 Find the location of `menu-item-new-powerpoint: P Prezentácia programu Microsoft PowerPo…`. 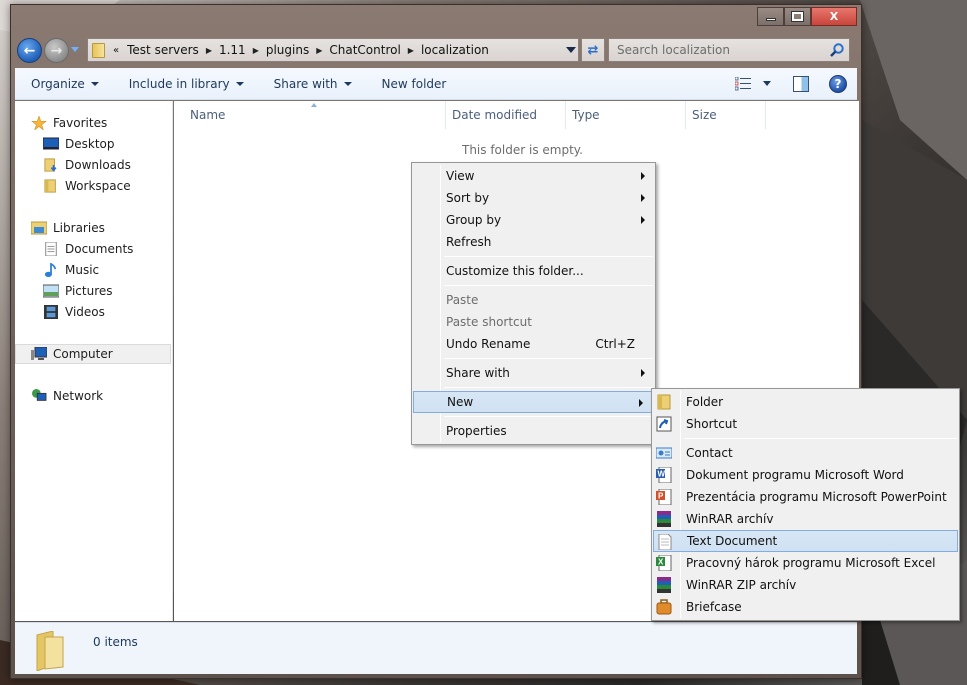

menu-item-new-powerpoint: P Prezentácia programu Microsoft PowerPo… is located at coordinates (805, 497).